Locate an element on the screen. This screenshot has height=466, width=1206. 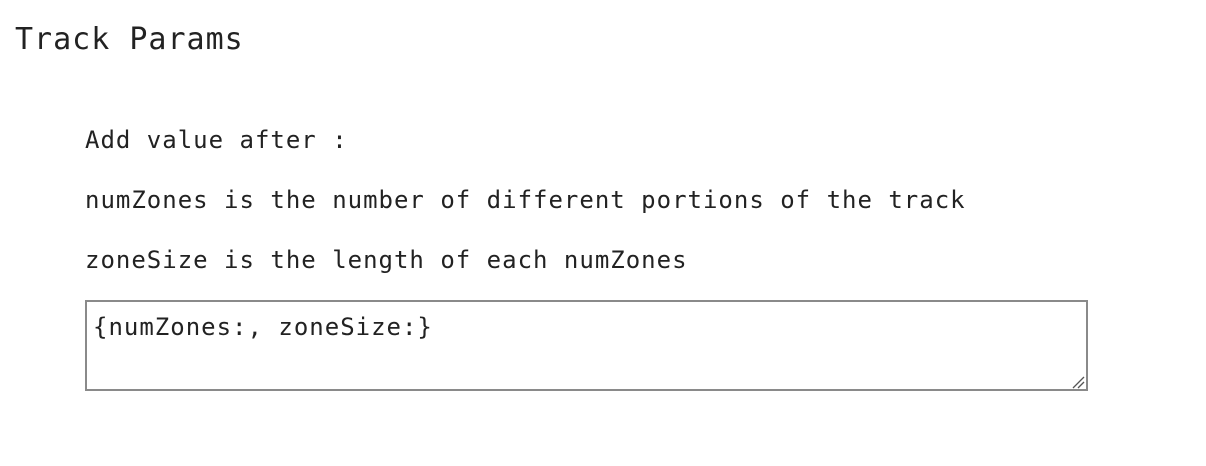
instruction-zone-size: zoneSize is the length of each numZones is located at coordinates (386, 260).